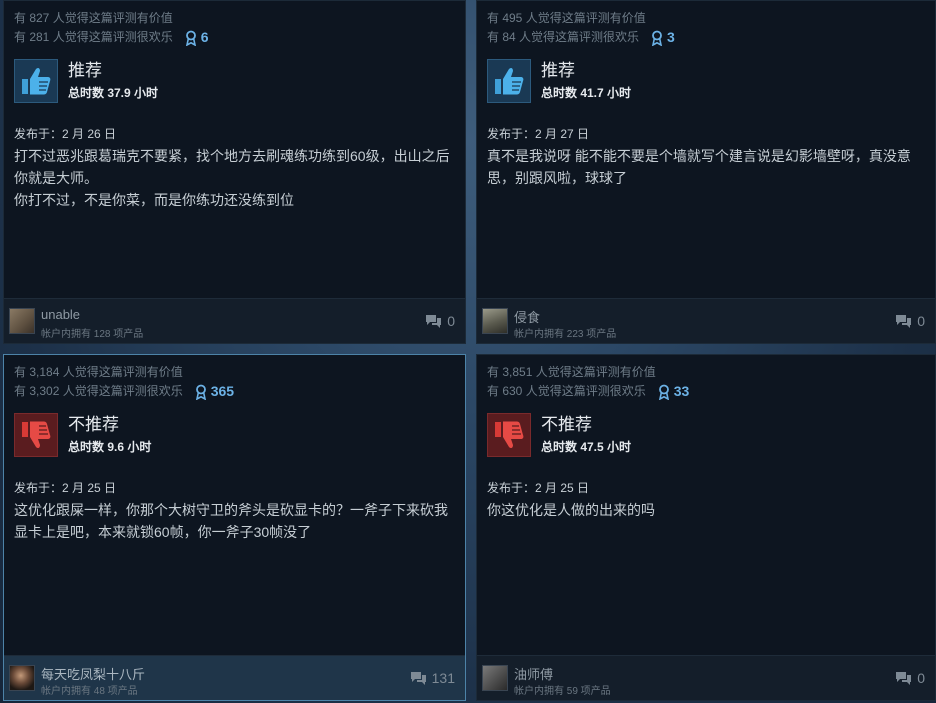 Image resolution: width=936 pixels, height=703 pixels. What do you see at coordinates (571, 510) in the screenshot?
I see `review-paragraph: 你这优化是人做的出来的吗` at bounding box center [571, 510].